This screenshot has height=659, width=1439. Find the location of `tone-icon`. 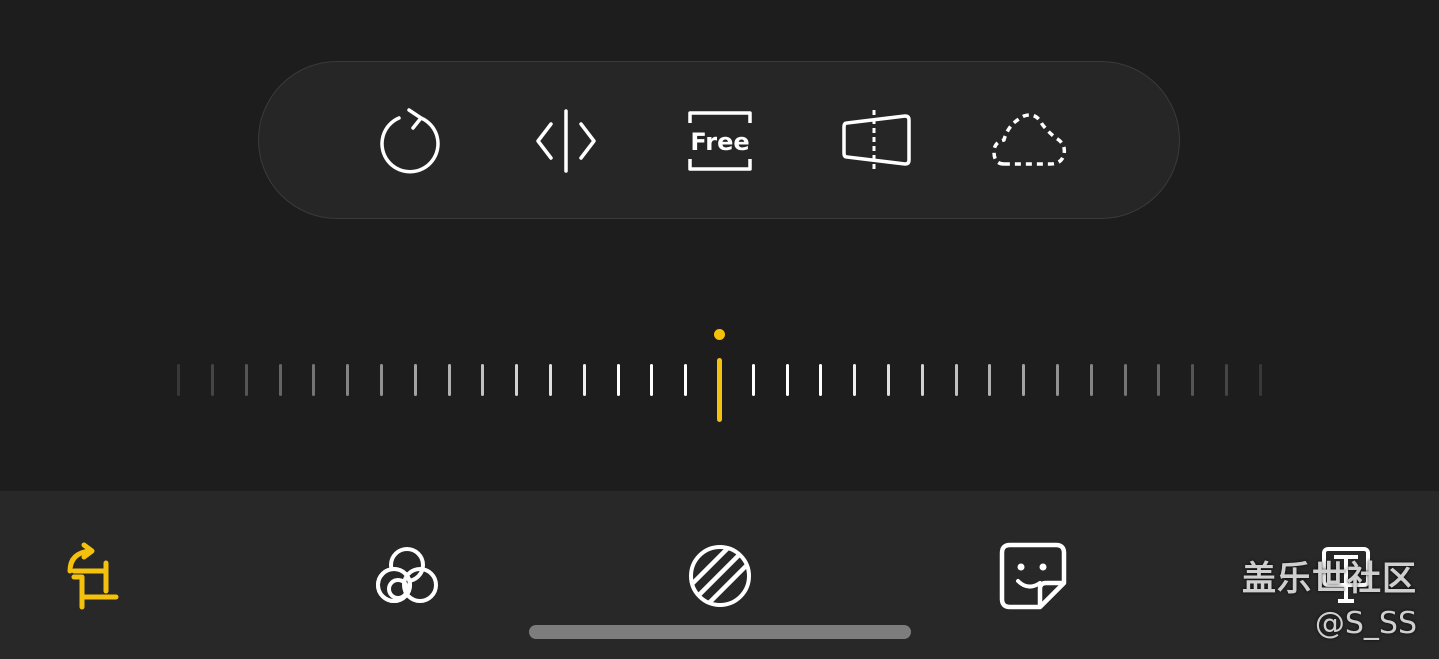

tone-icon is located at coordinates (720, 576).